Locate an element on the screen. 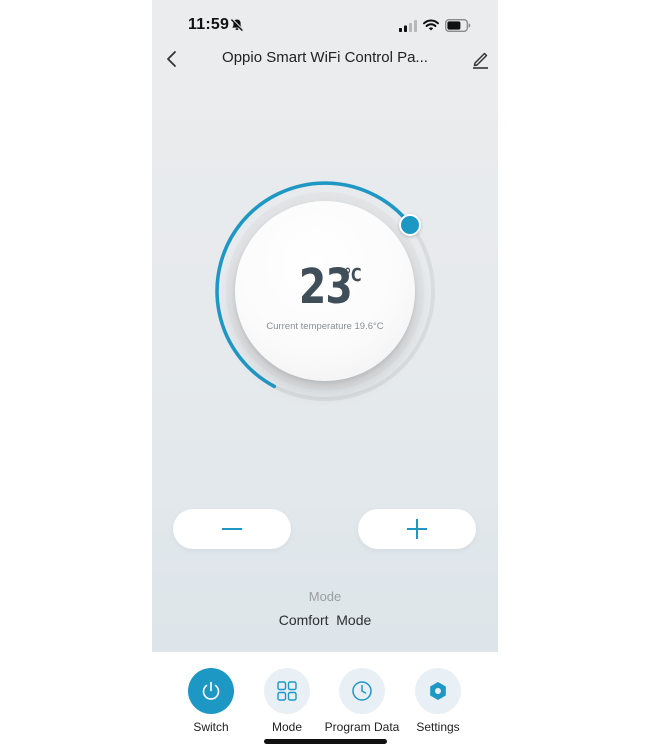 This screenshot has height=750, width=650. tab-mode-circle is located at coordinates (287, 691).